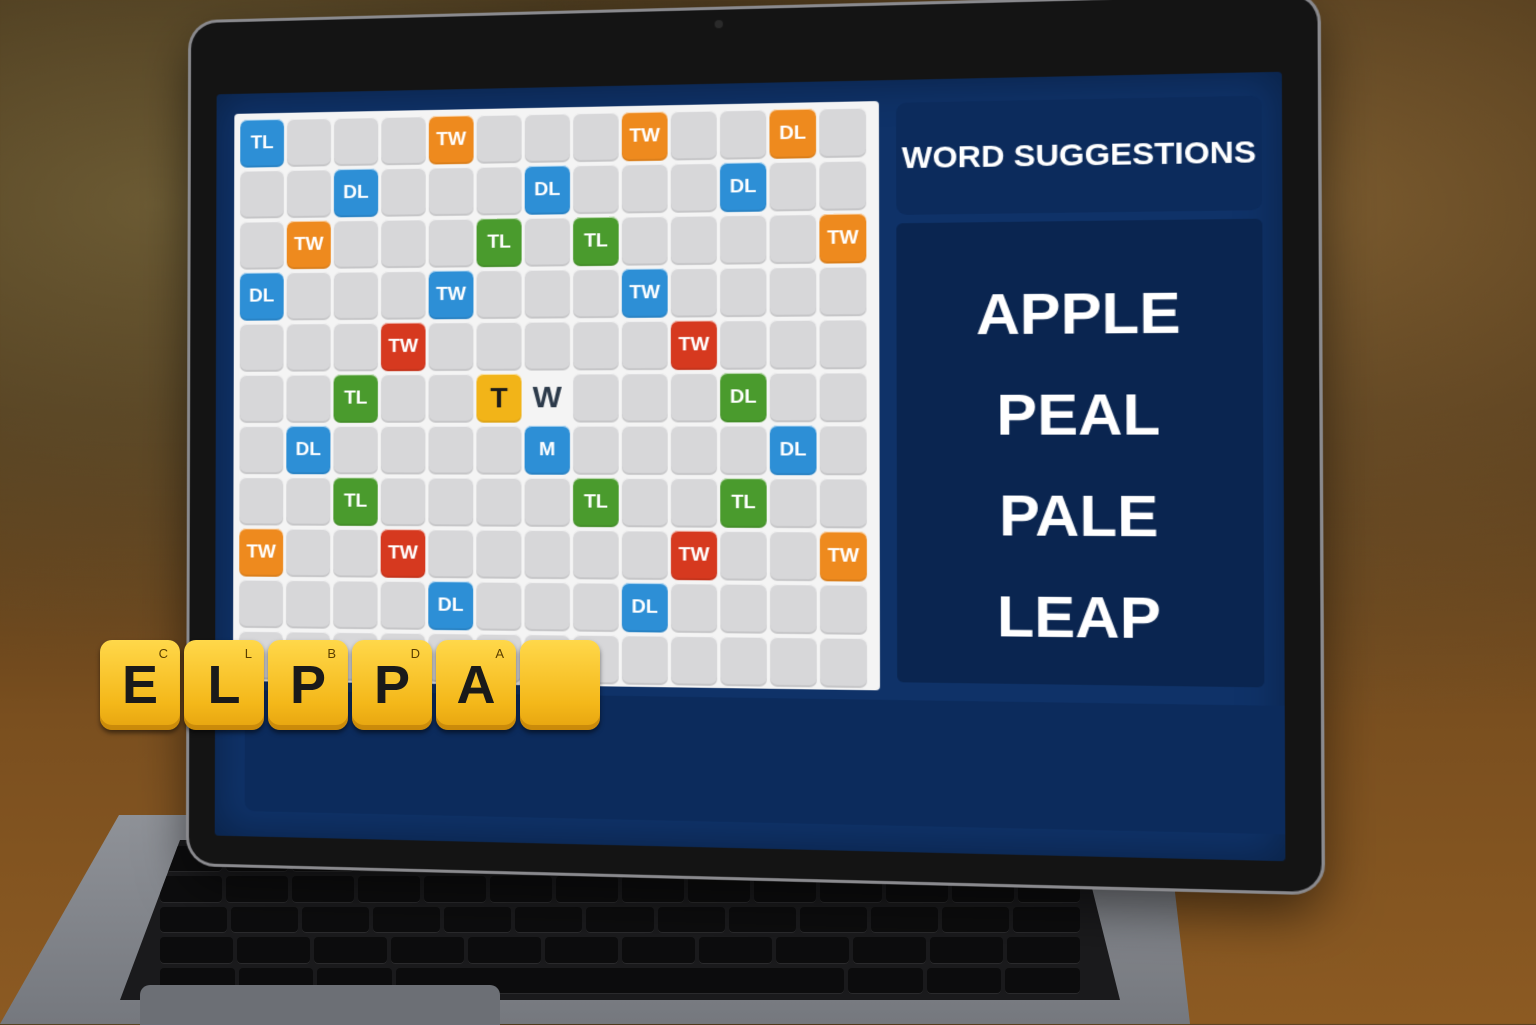  I want to click on board-cell-t: T, so click(498, 398).